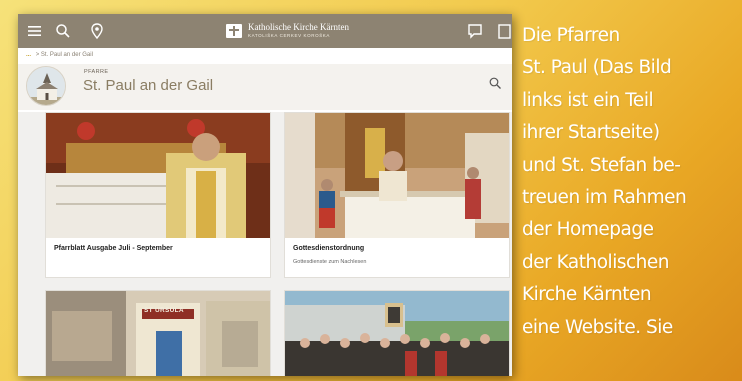 Image resolution: width=742 pixels, height=381 pixels. Describe the element at coordinates (604, 198) in the screenshot. I see `description-line: treuen im Rahmen` at that location.